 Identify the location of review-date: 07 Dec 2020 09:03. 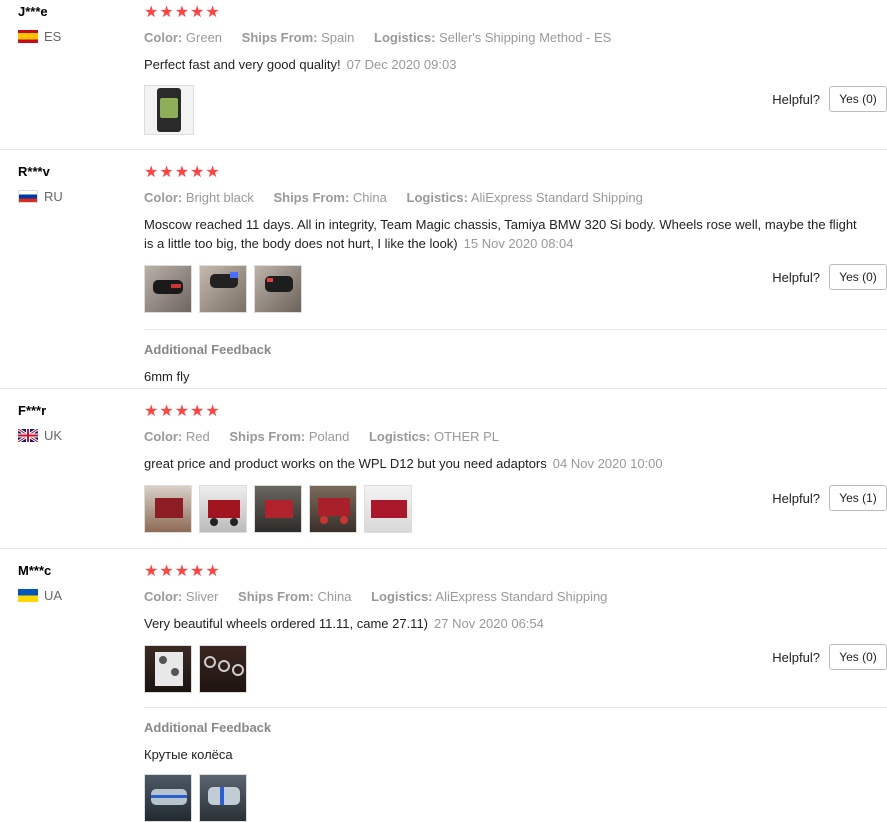
(401, 64).